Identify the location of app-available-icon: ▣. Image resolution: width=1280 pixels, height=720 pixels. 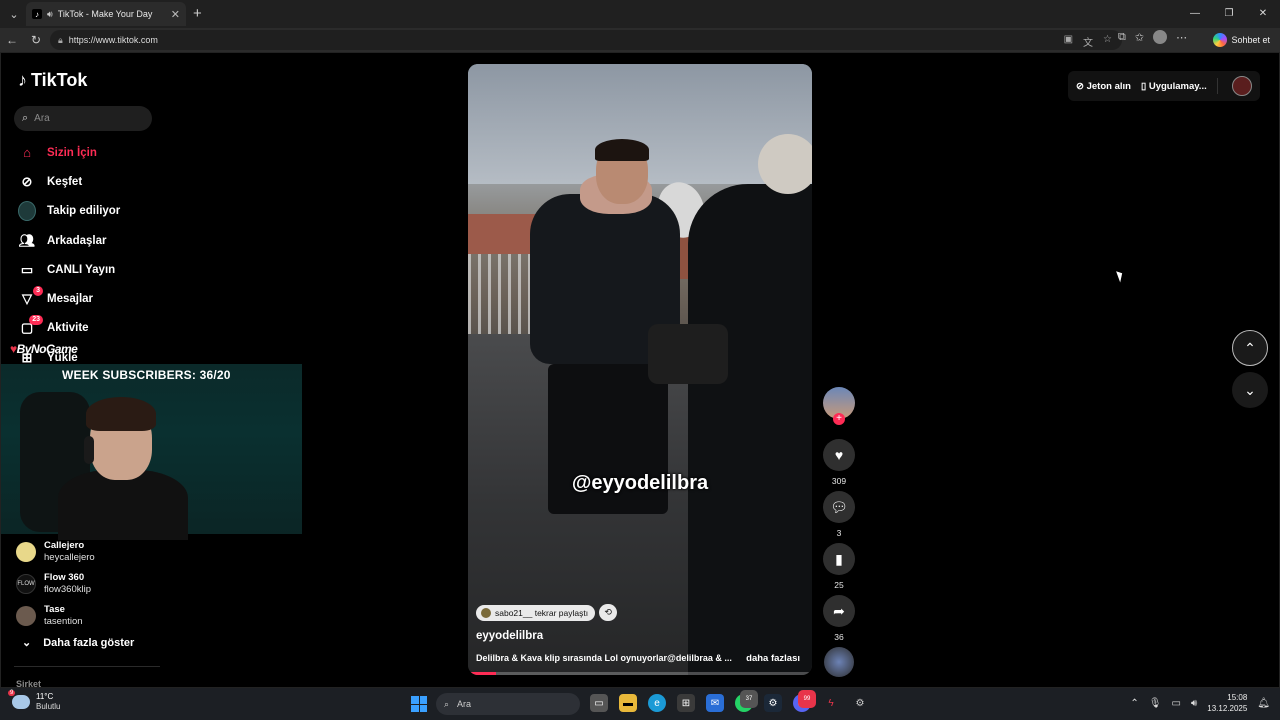
(1068, 41).